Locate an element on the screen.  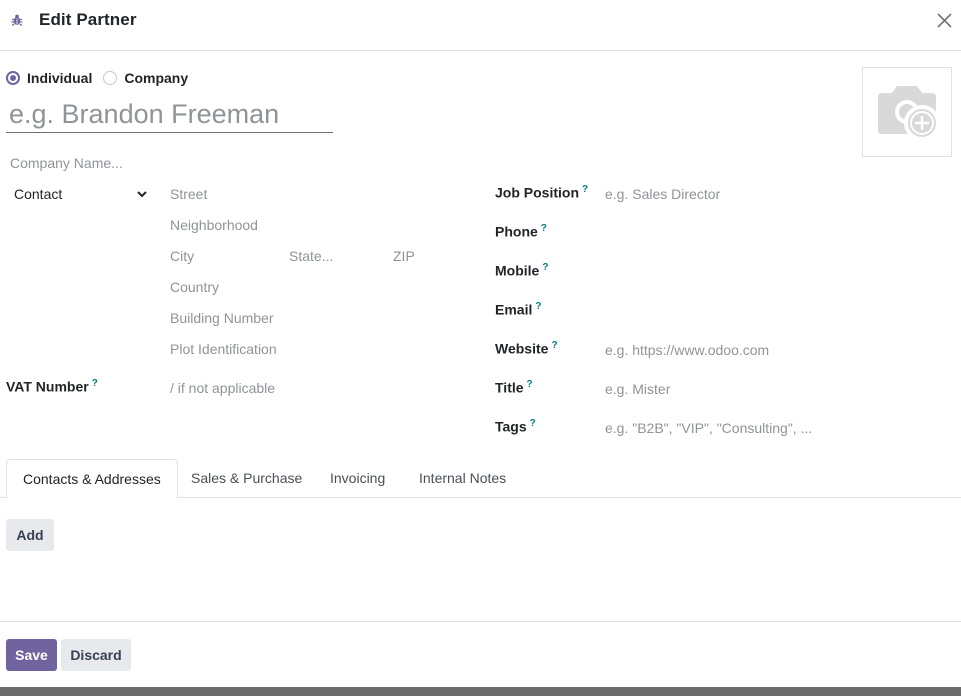
company-radio is located at coordinates (110, 78).